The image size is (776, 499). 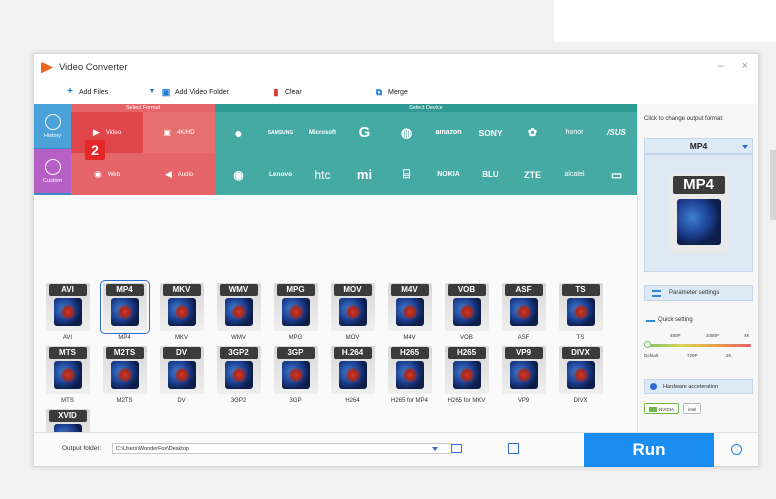 I want to click on brand-google: G, so click(x=364, y=132).